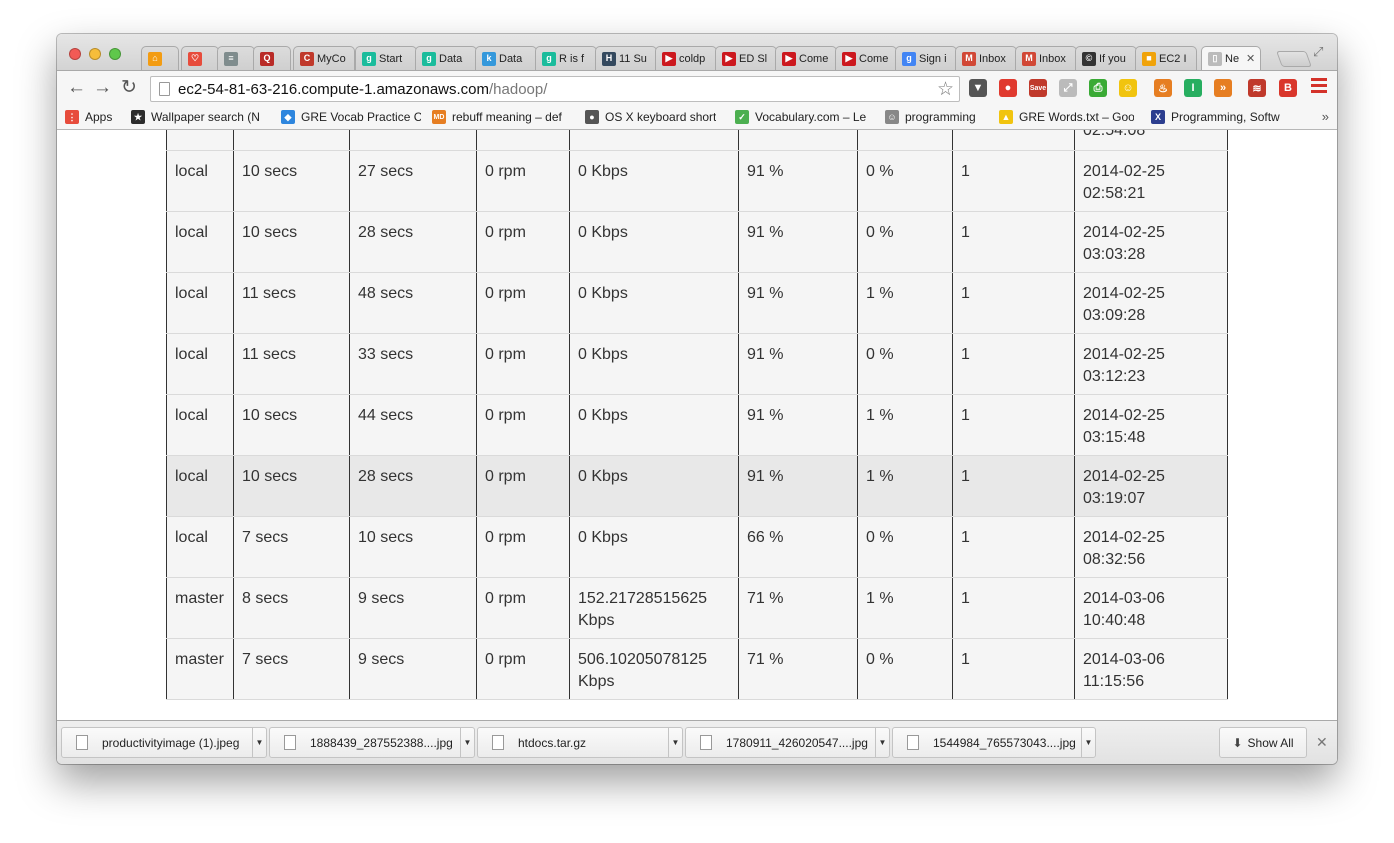  What do you see at coordinates (1294, 59) in the screenshot?
I see `new-tab-button` at bounding box center [1294, 59].